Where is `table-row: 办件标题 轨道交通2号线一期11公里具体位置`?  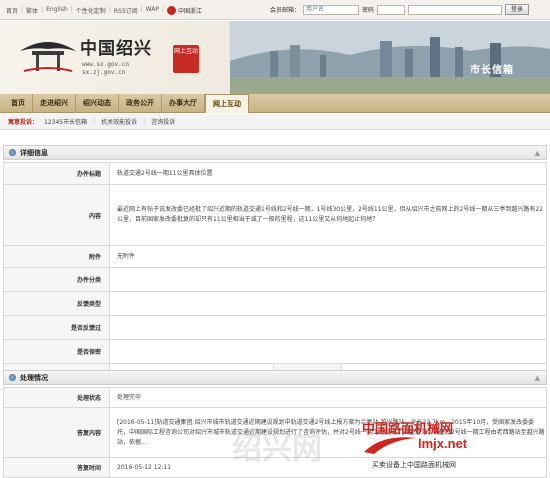
table-row: 办件标题 轨道交通2号线一期11公里具体位置 is located at coordinates (275, 173).